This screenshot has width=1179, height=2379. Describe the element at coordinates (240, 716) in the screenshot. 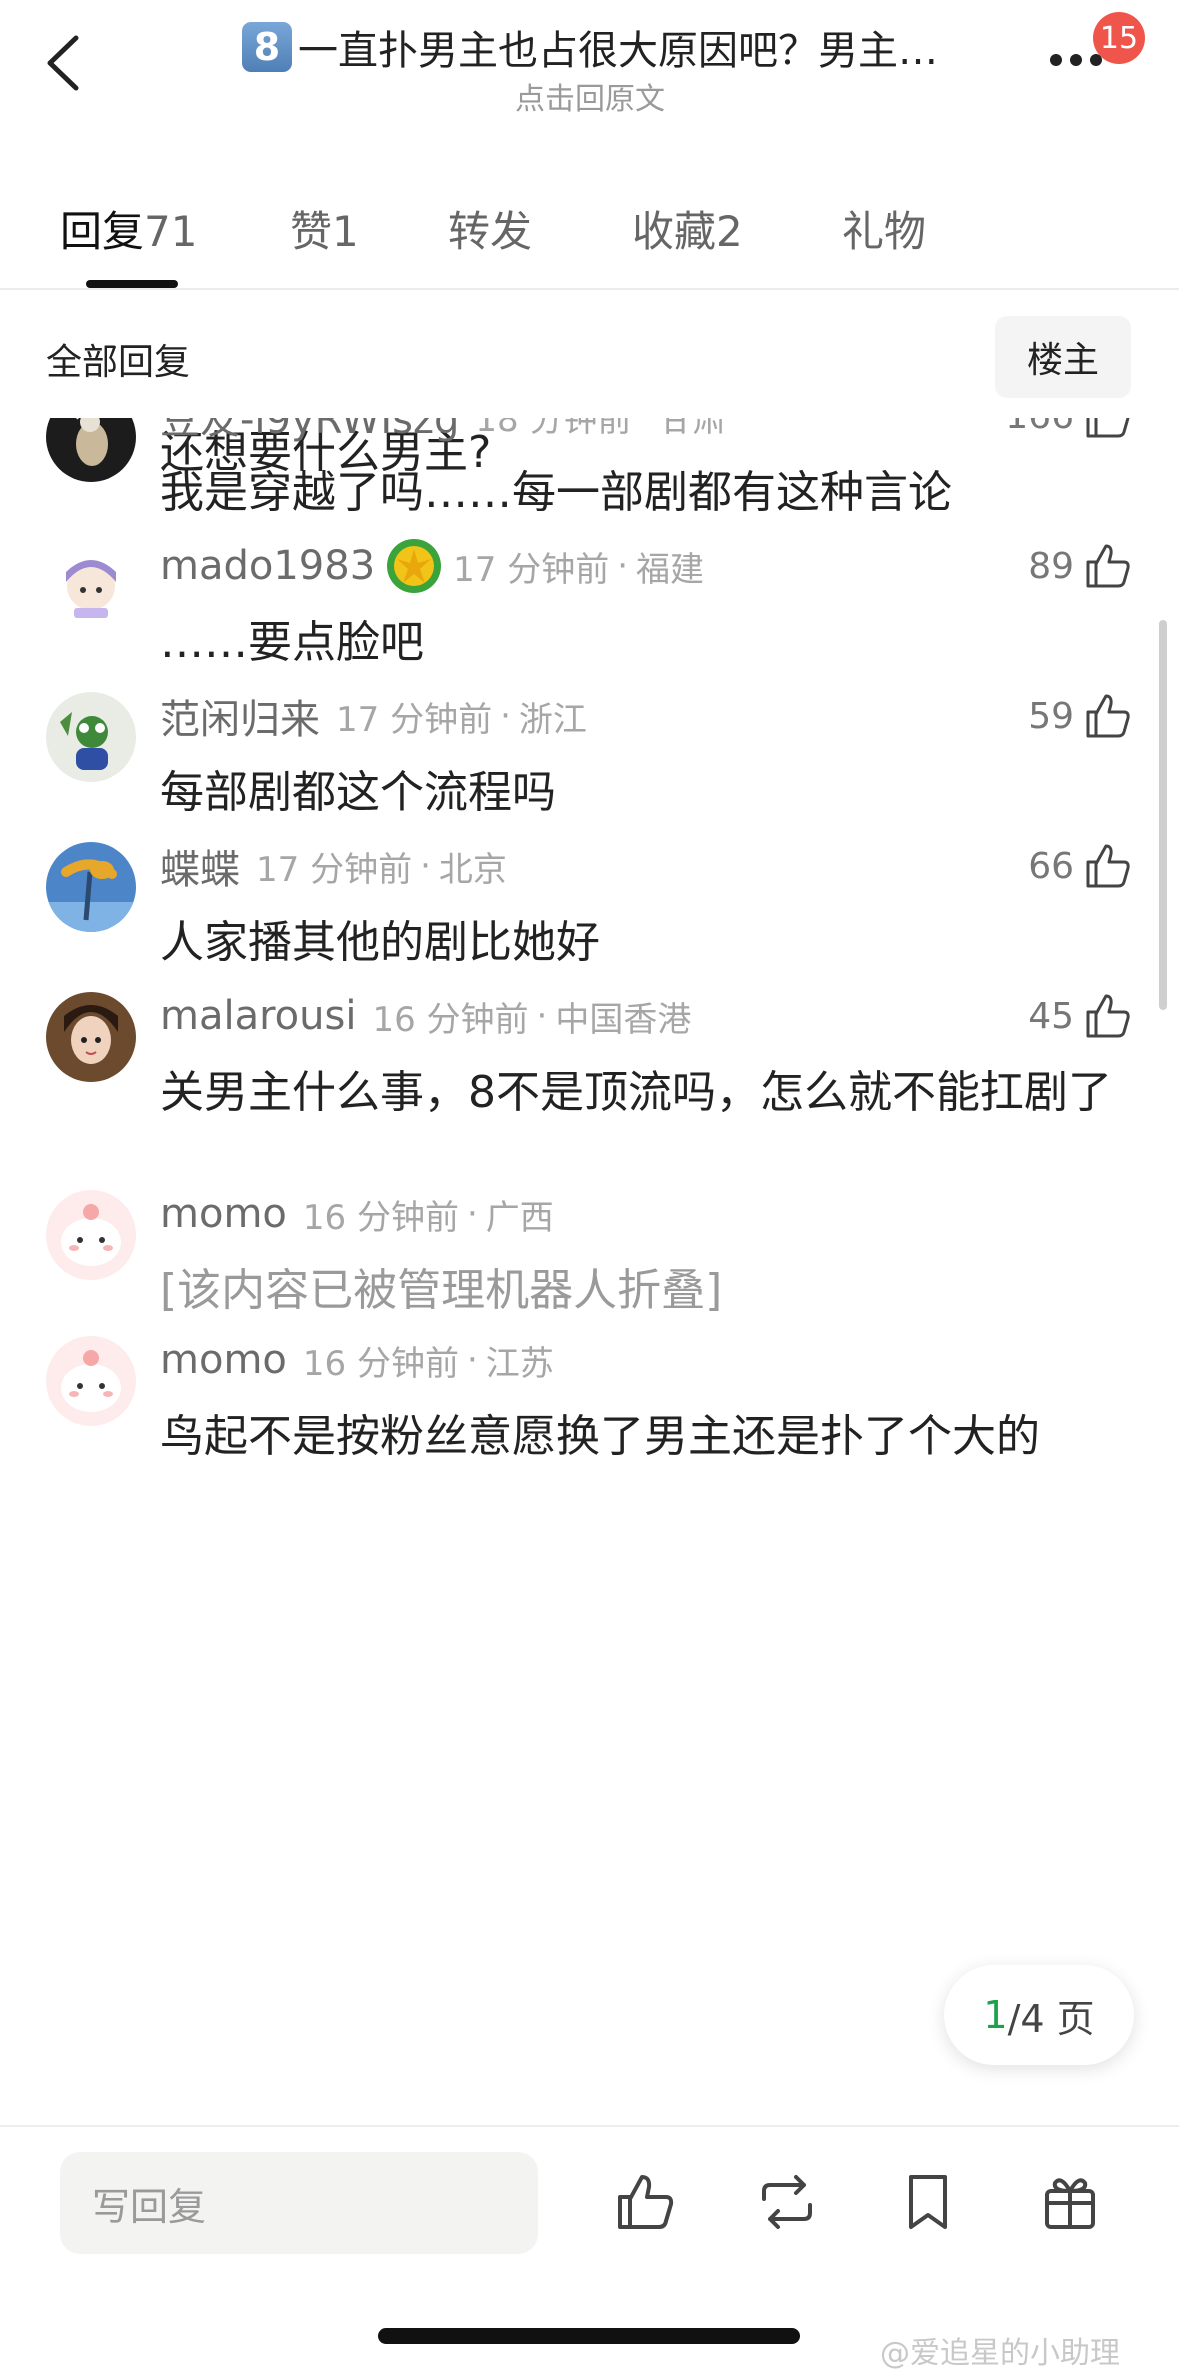

I see `username: 范闲归来` at that location.